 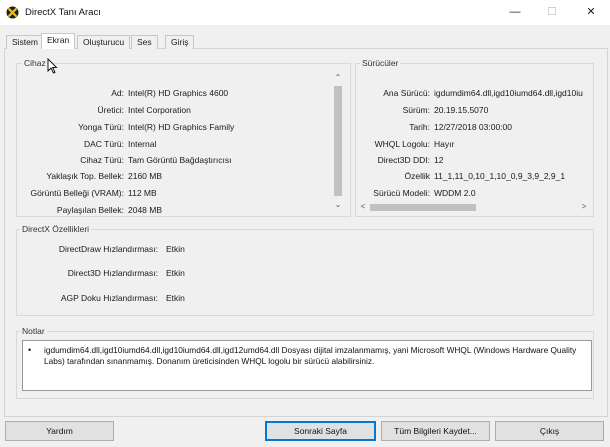 I want to click on drivers-scroll-thumb, so click(x=423, y=207).